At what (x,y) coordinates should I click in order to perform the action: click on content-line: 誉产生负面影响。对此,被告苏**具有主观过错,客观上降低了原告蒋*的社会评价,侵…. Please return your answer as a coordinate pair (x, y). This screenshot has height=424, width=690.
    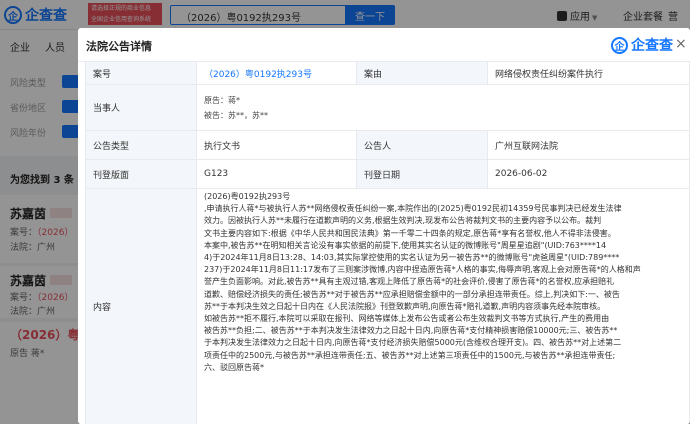
    Looking at the image, I should click on (409, 282).